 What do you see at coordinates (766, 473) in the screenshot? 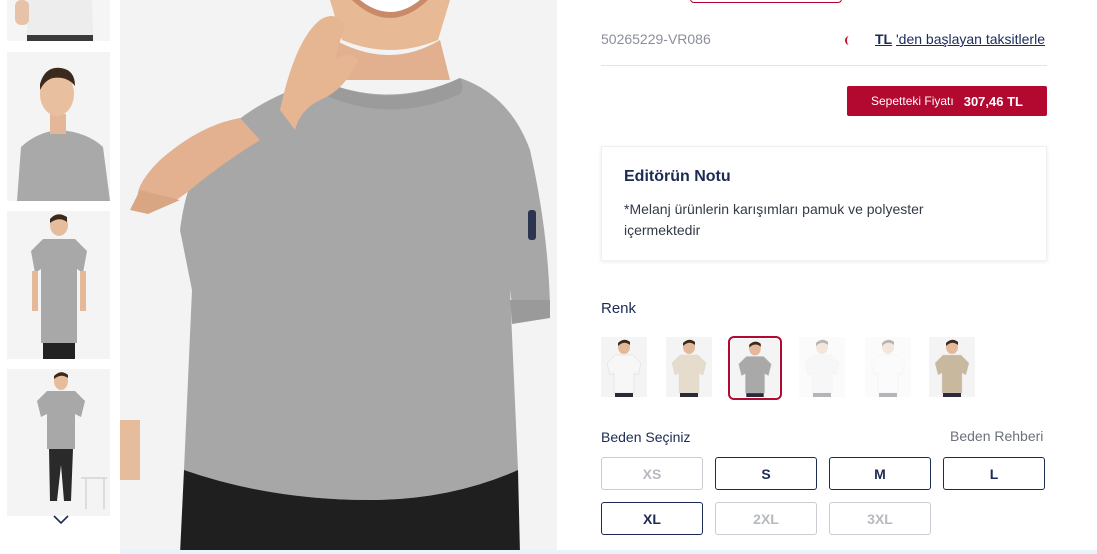
I see `size-option-s: S` at bounding box center [766, 473].